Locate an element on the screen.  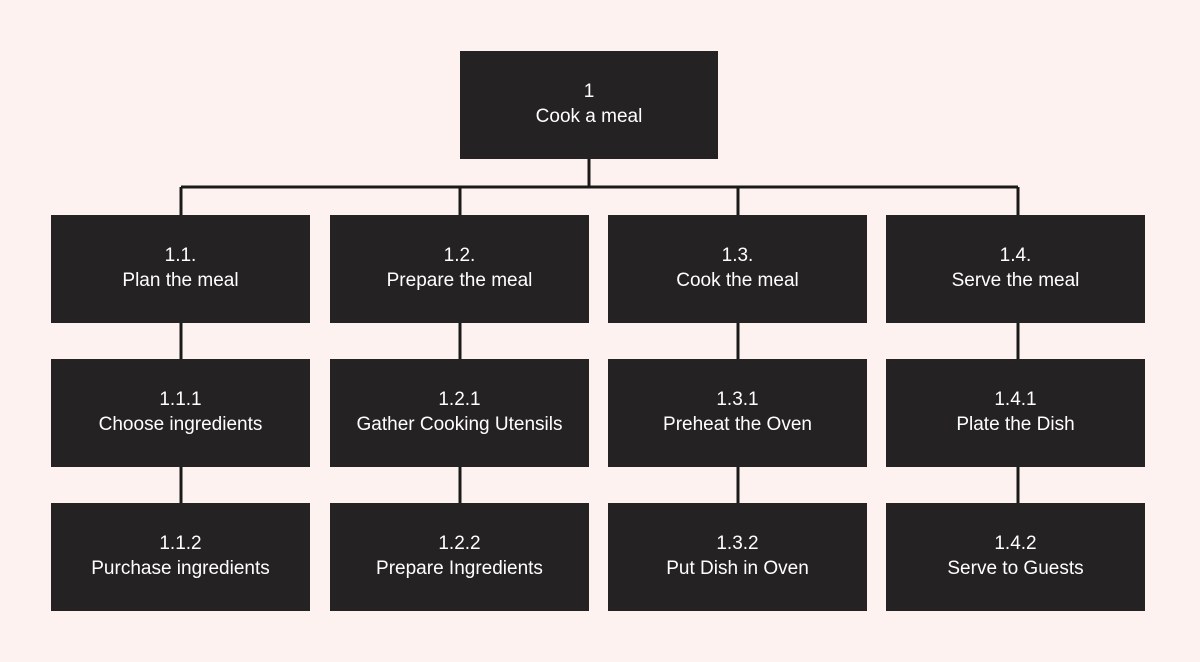
wbs-node-n14: 1.4. Serve the meal is located at coordinates (1015, 269).